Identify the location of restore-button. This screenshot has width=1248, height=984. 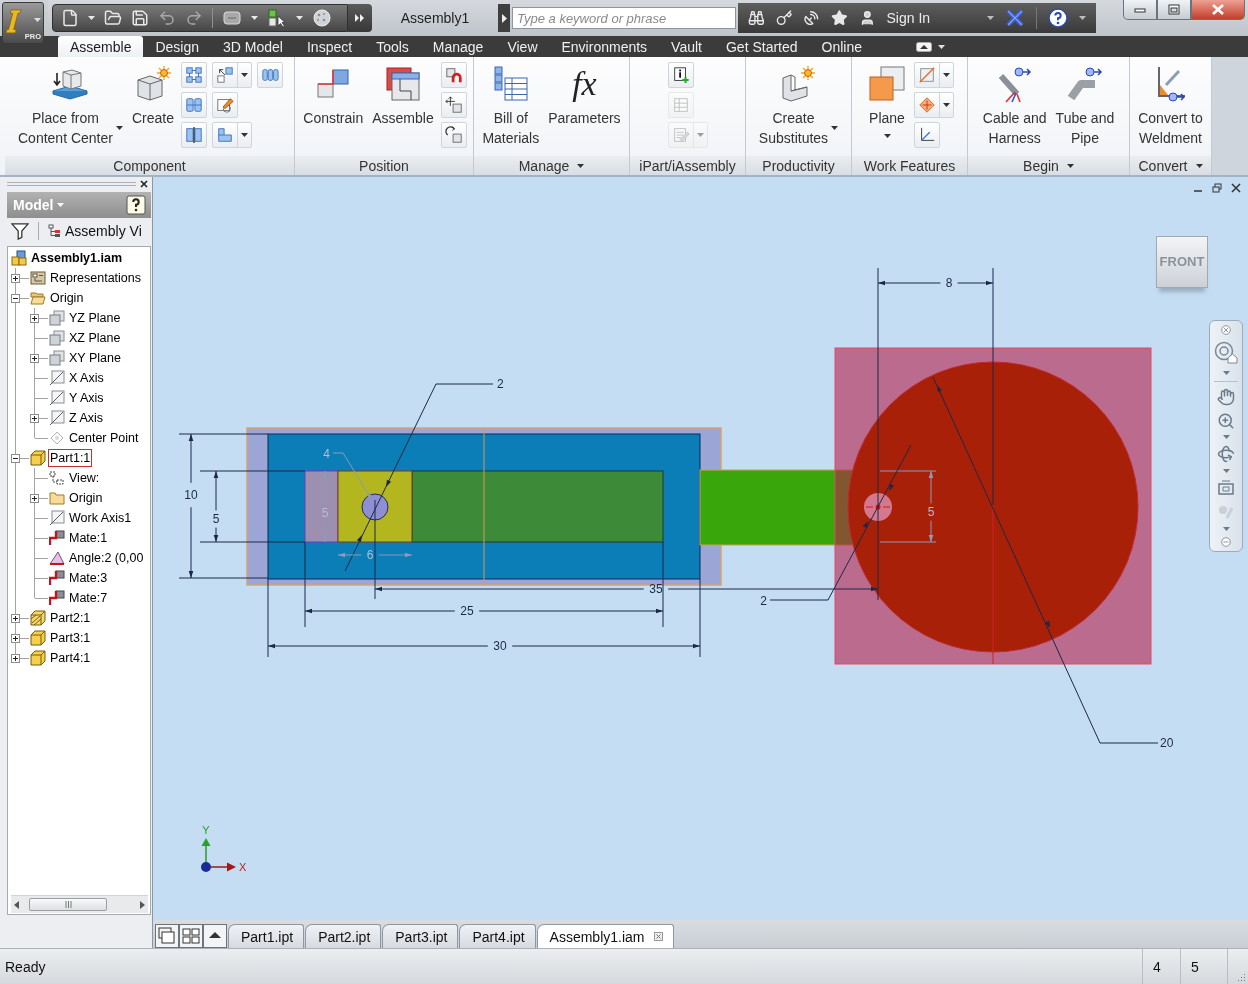
(1174, 10).